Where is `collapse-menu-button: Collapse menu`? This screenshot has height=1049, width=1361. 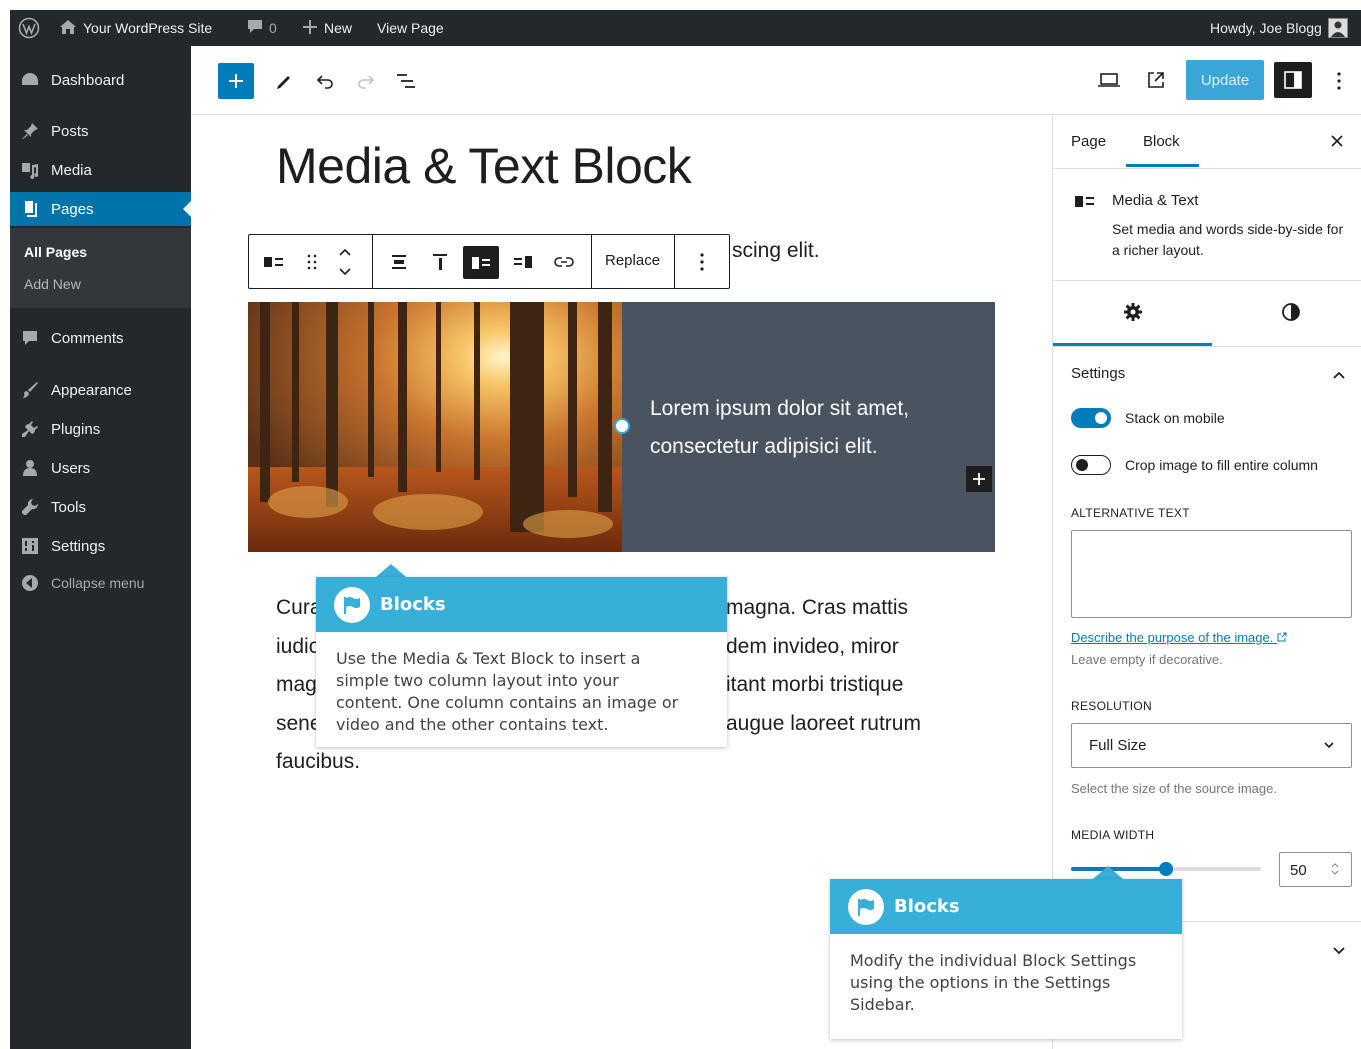 collapse-menu-button: Collapse menu is located at coordinates (100, 583).